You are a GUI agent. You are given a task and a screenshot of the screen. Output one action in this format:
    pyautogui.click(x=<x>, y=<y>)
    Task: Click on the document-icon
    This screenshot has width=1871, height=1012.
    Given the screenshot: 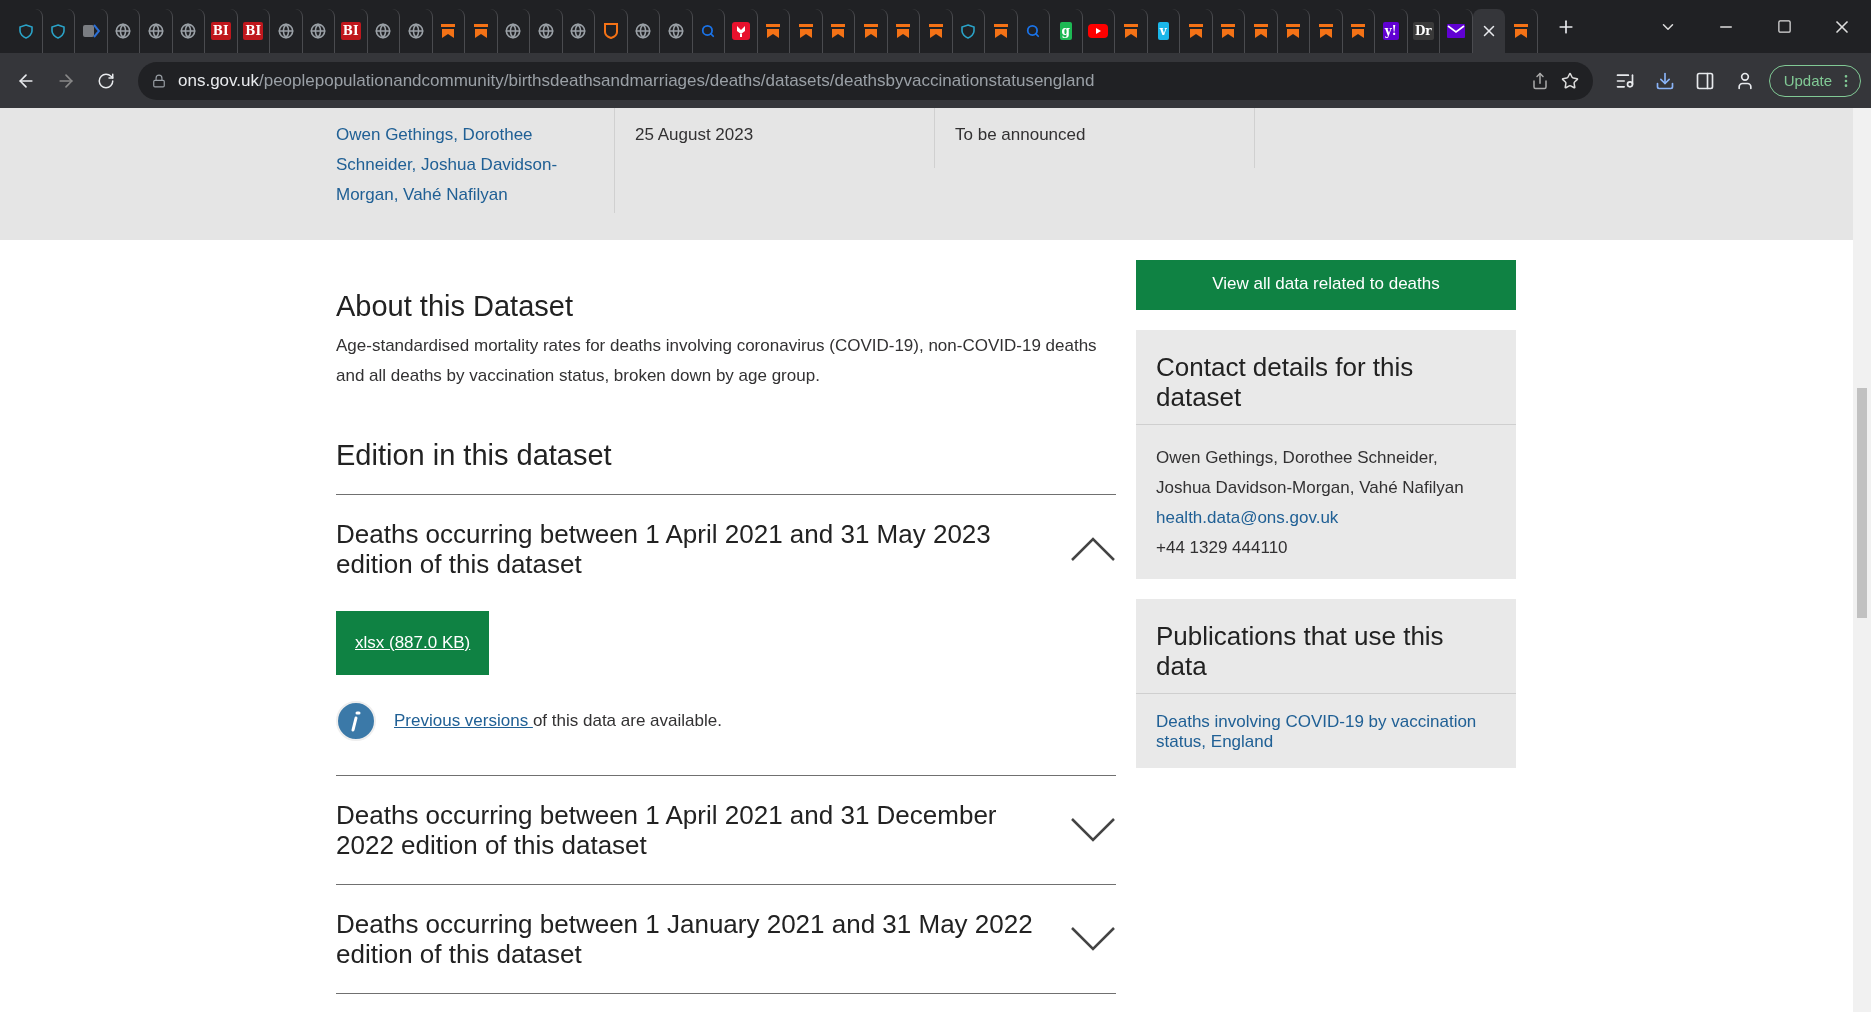 What is the action you would take?
    pyautogui.click(x=90, y=31)
    